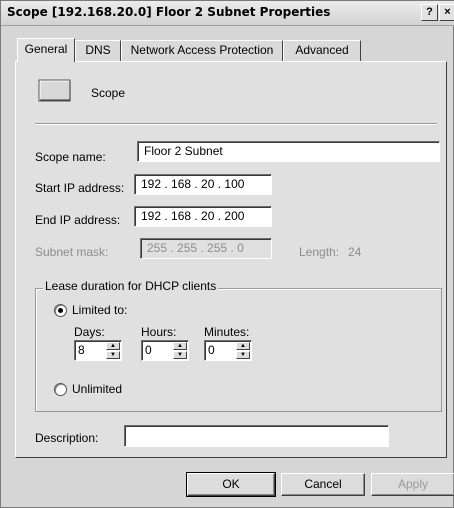 The height and width of the screenshot is (508, 454). Describe the element at coordinates (98, 50) in the screenshot. I see `tab-dns: DNS` at that location.